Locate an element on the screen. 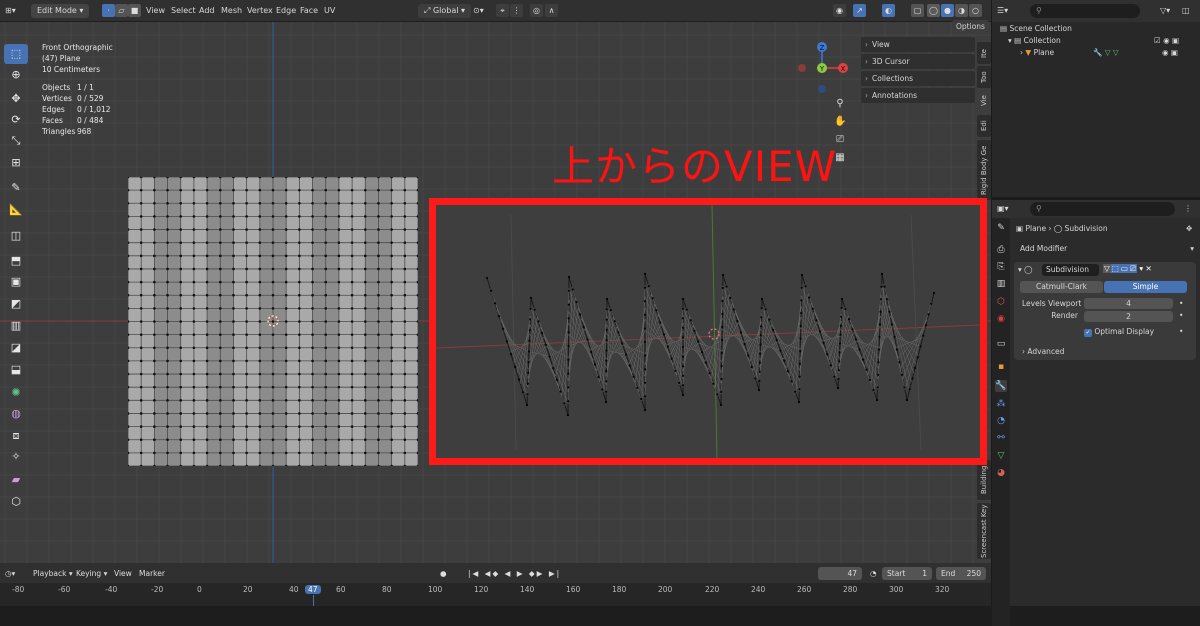  collection-row: ▾ ▤ Collection is located at coordinates (1034, 40).